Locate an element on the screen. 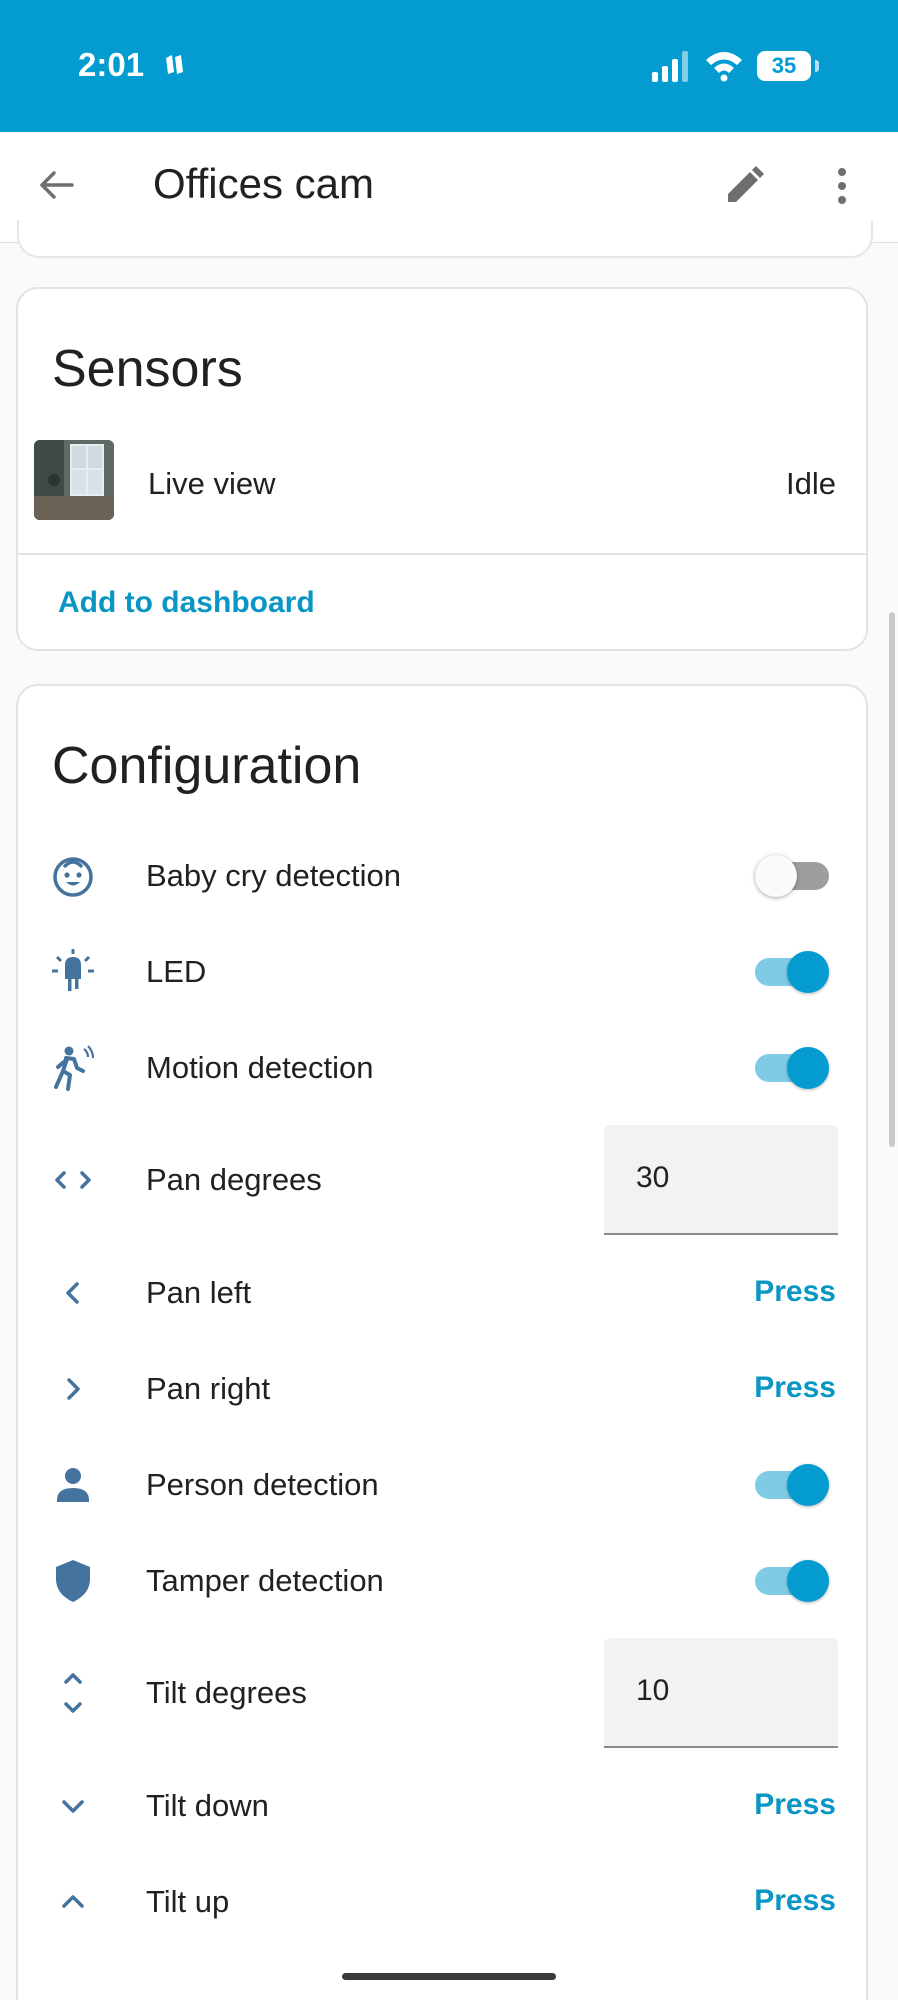 This screenshot has width=898, height=2000. previous-card-edge is located at coordinates (445, 239).